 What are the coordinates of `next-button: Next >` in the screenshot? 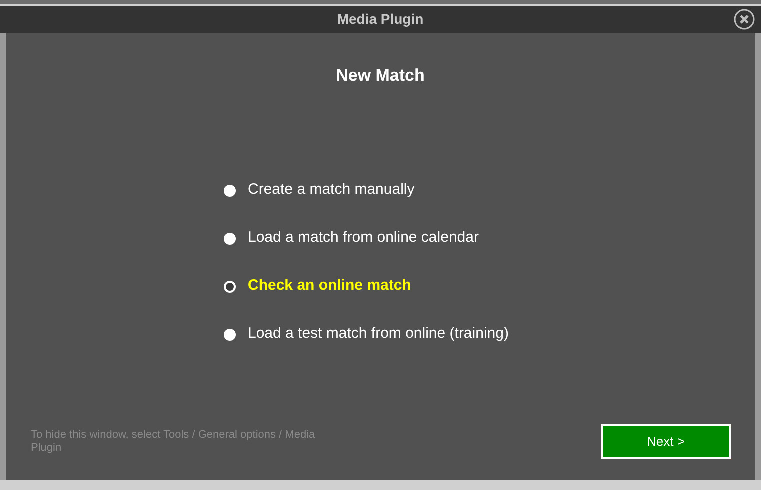 It's located at (666, 441).